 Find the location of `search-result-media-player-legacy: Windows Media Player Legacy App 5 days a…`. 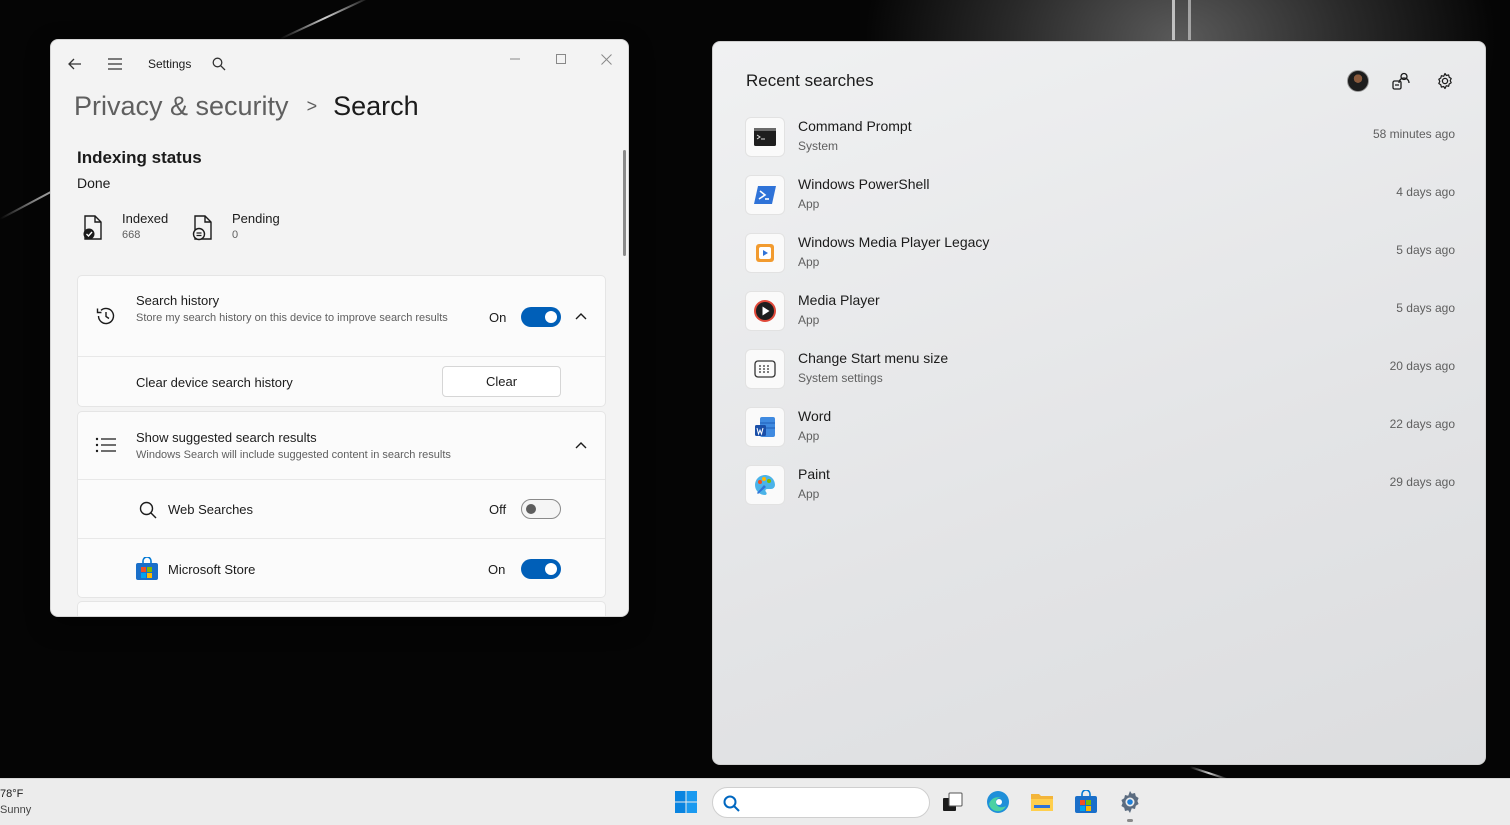

search-result-media-player-legacy: Windows Media Player Legacy App 5 days a… is located at coordinates (1101, 255).